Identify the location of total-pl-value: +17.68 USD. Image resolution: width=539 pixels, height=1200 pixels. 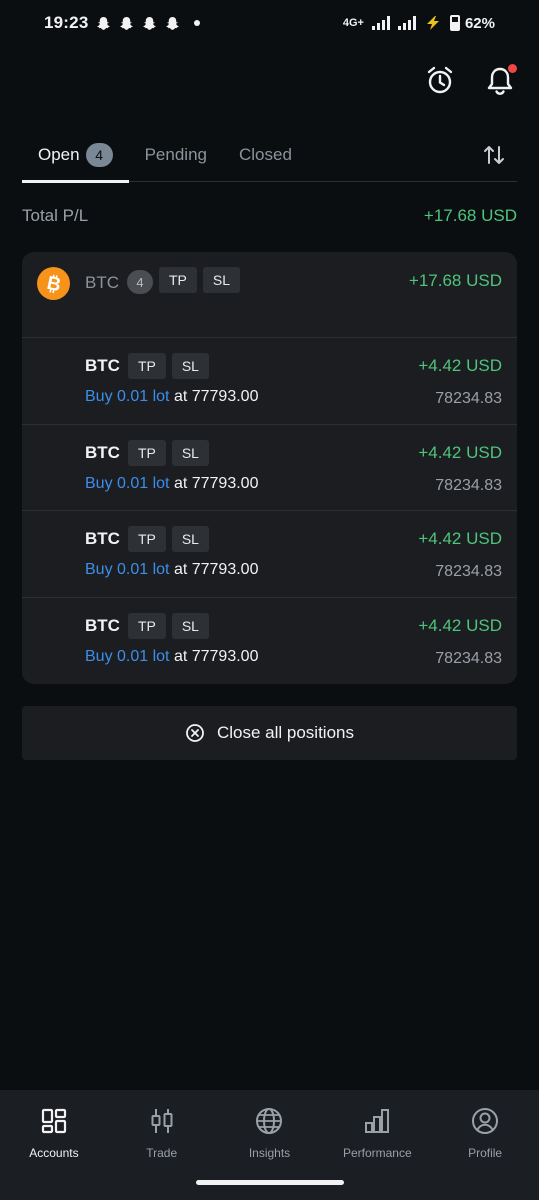
(470, 215).